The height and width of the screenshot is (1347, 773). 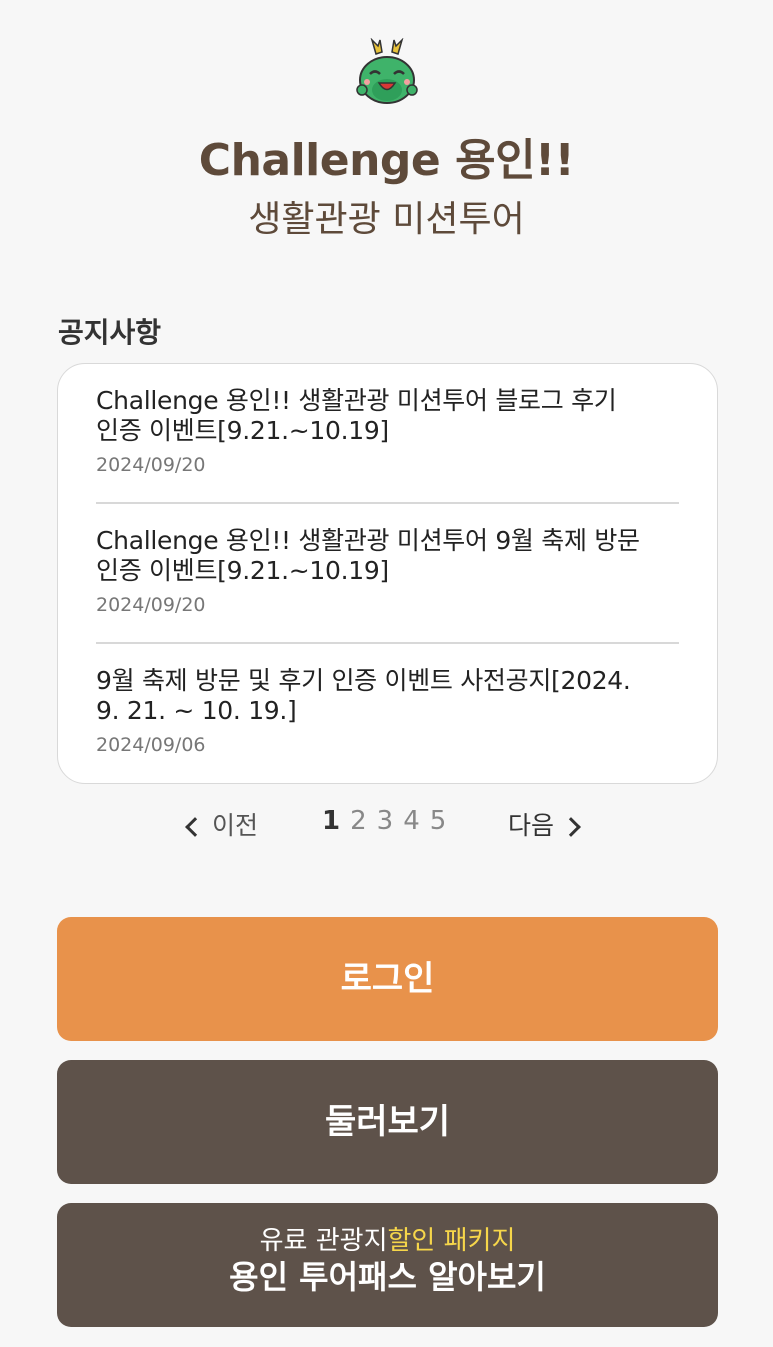 What do you see at coordinates (387, 979) in the screenshot?
I see `login-button: 로그인` at bounding box center [387, 979].